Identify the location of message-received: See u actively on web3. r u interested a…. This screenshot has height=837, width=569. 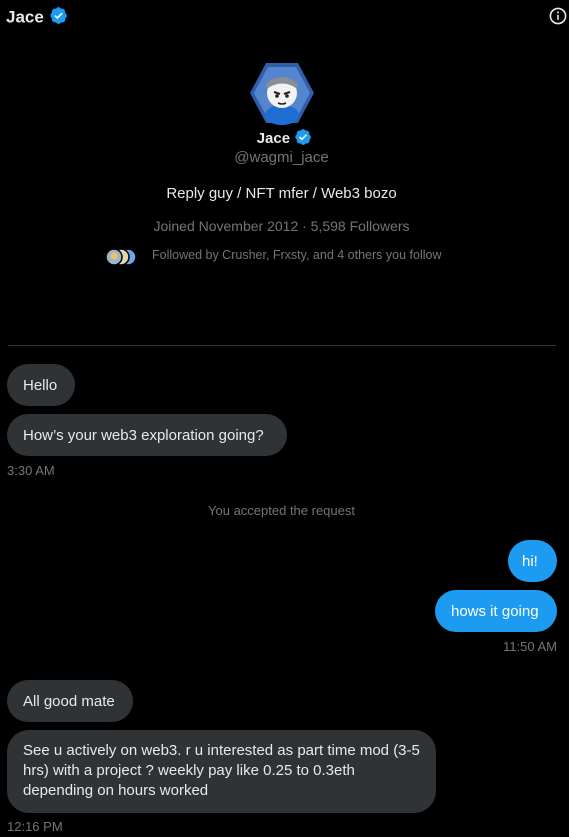
(221, 771).